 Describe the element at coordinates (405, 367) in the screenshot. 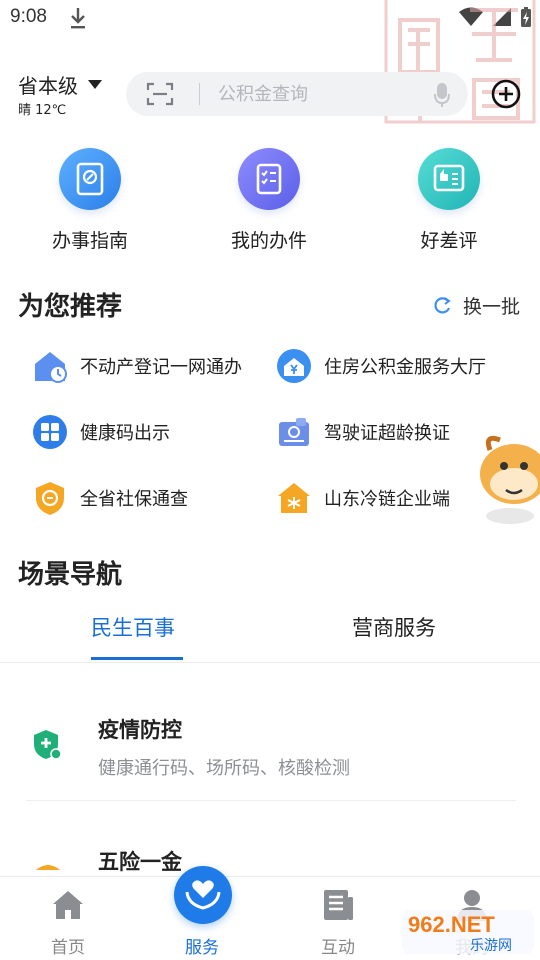

I see `recommend-item-label: 住房公积金服务大厅` at that location.